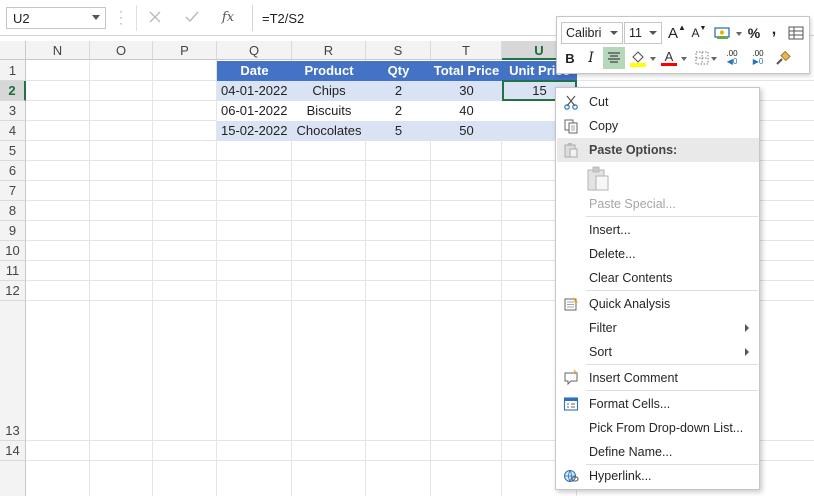 This screenshot has width=814, height=496. I want to click on row-header-1: 1, so click(13, 71).